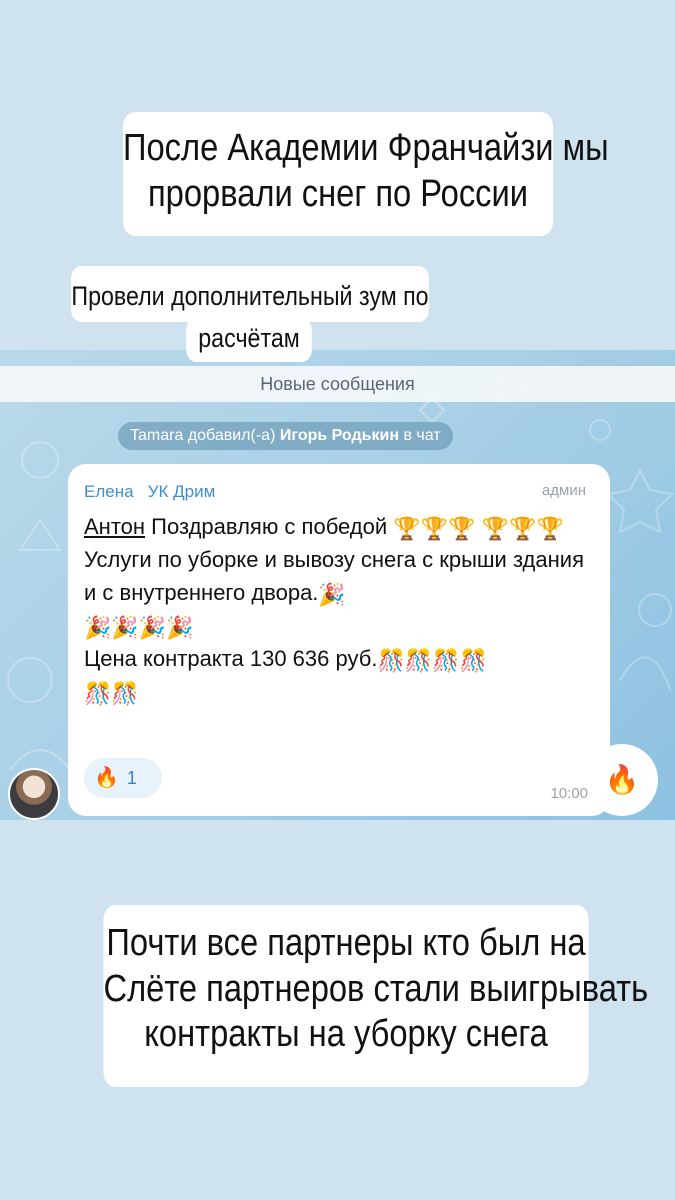 This screenshot has width=675, height=1200. Describe the element at coordinates (569, 793) in the screenshot. I see `message-time: 10:00` at that location.